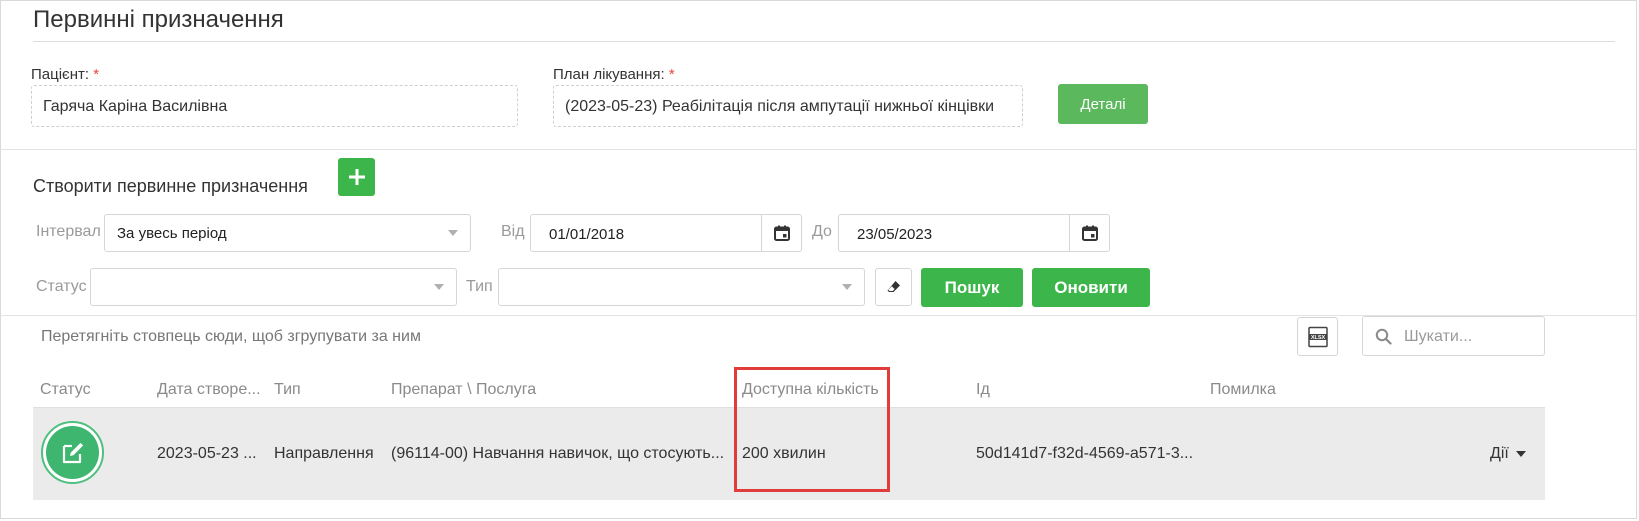 Image resolution: width=1639 pixels, height=521 pixels. What do you see at coordinates (287, 390) in the screenshot?
I see `col-type: Тип` at bounding box center [287, 390].